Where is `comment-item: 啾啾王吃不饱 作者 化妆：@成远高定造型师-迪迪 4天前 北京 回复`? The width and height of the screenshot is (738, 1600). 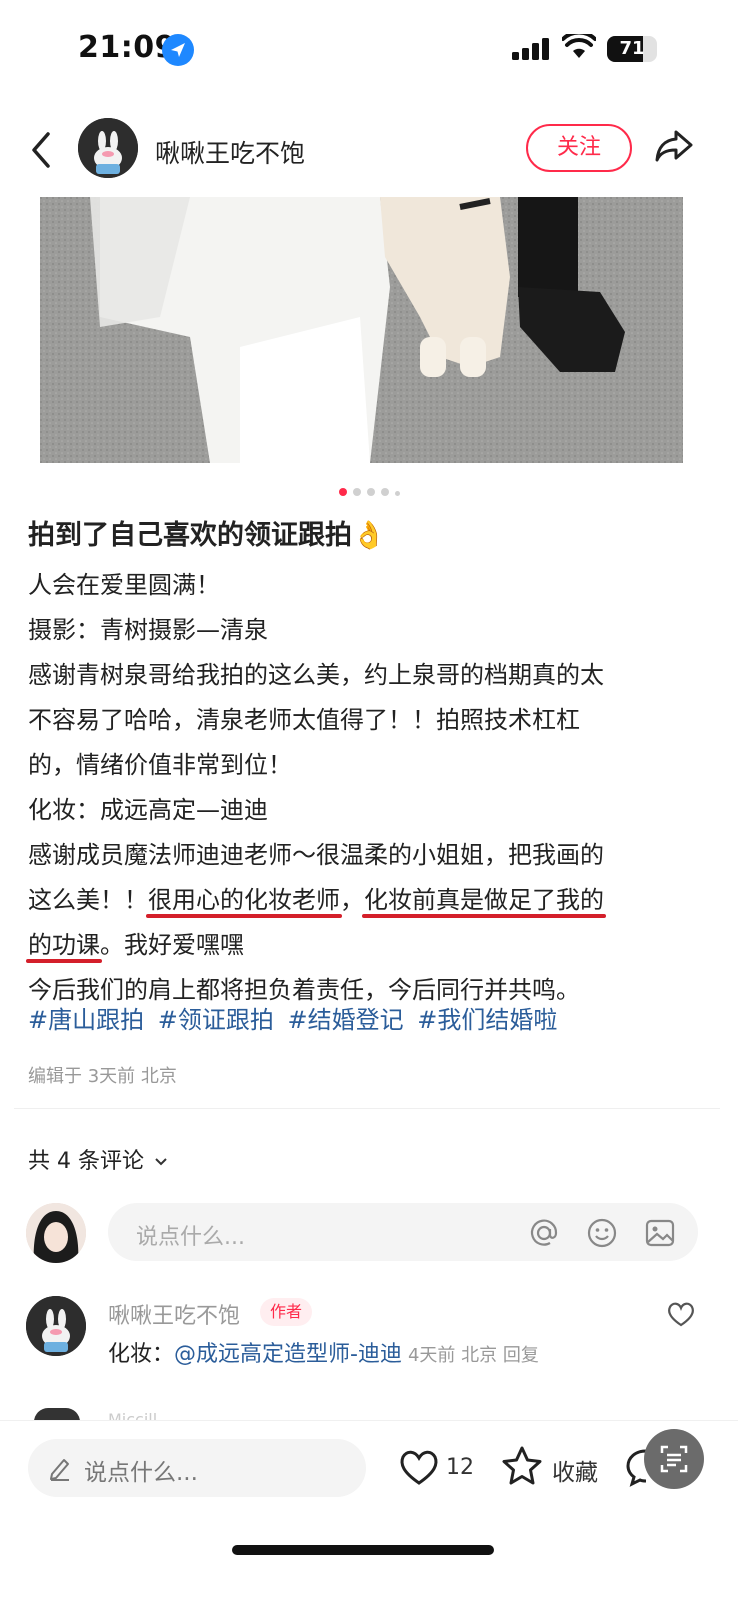 comment-item: 啾啾王吃不饱 作者 化妆：@成远高定造型师-迪迪 4天前 北京 回复 is located at coordinates (371, 1336).